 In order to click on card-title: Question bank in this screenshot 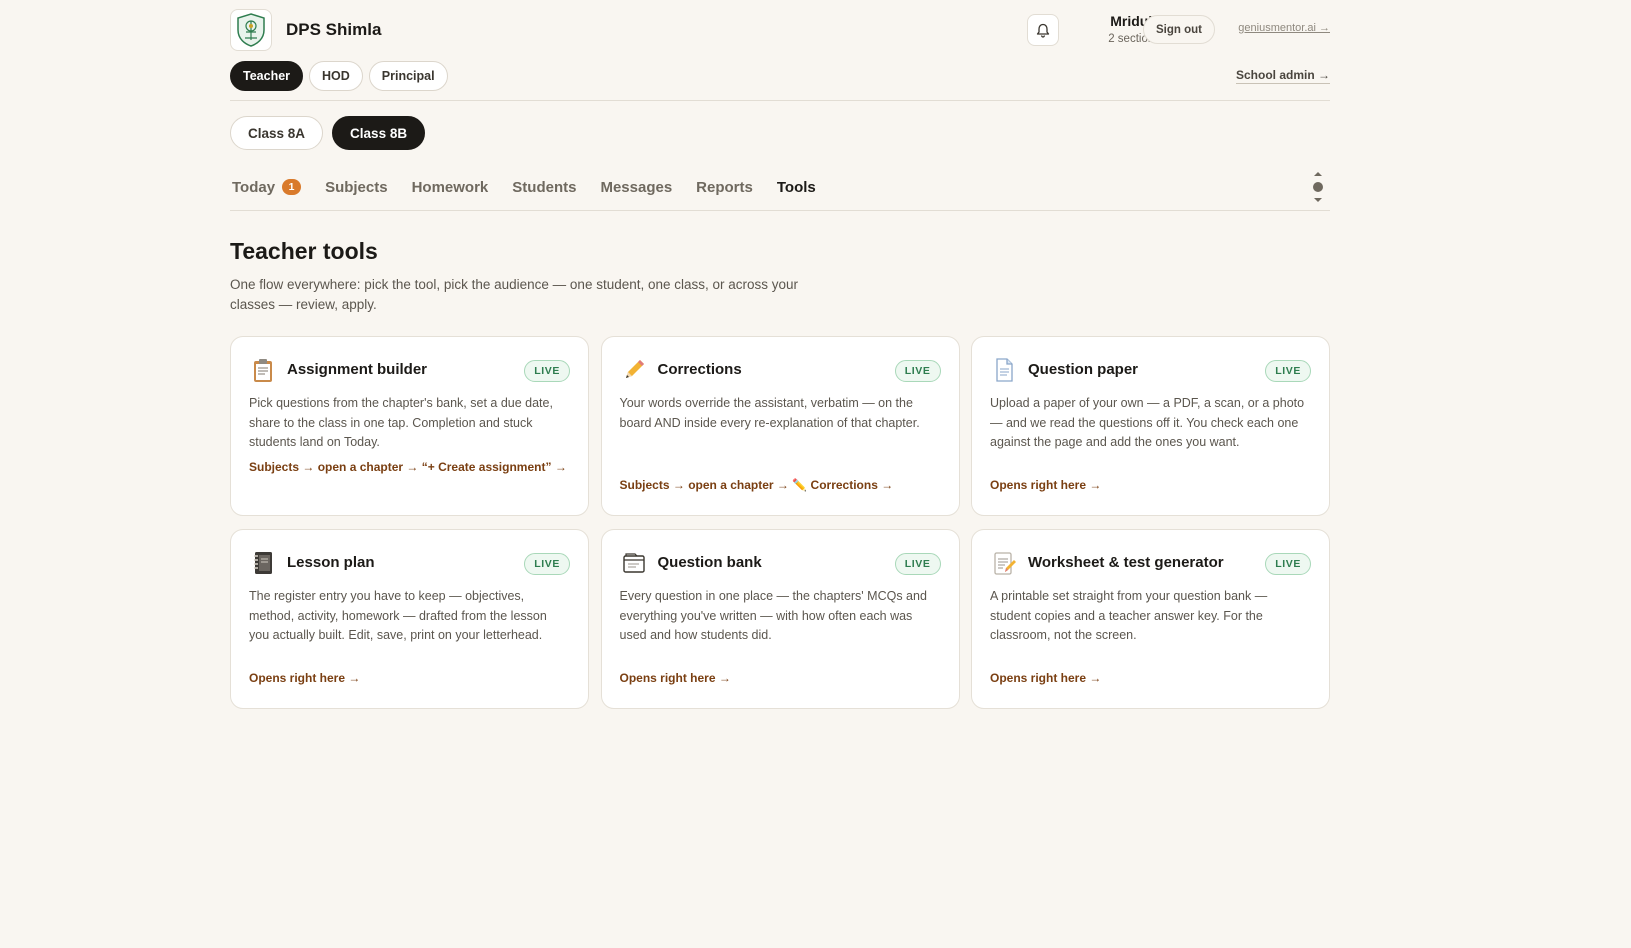, I will do `click(709, 562)`.